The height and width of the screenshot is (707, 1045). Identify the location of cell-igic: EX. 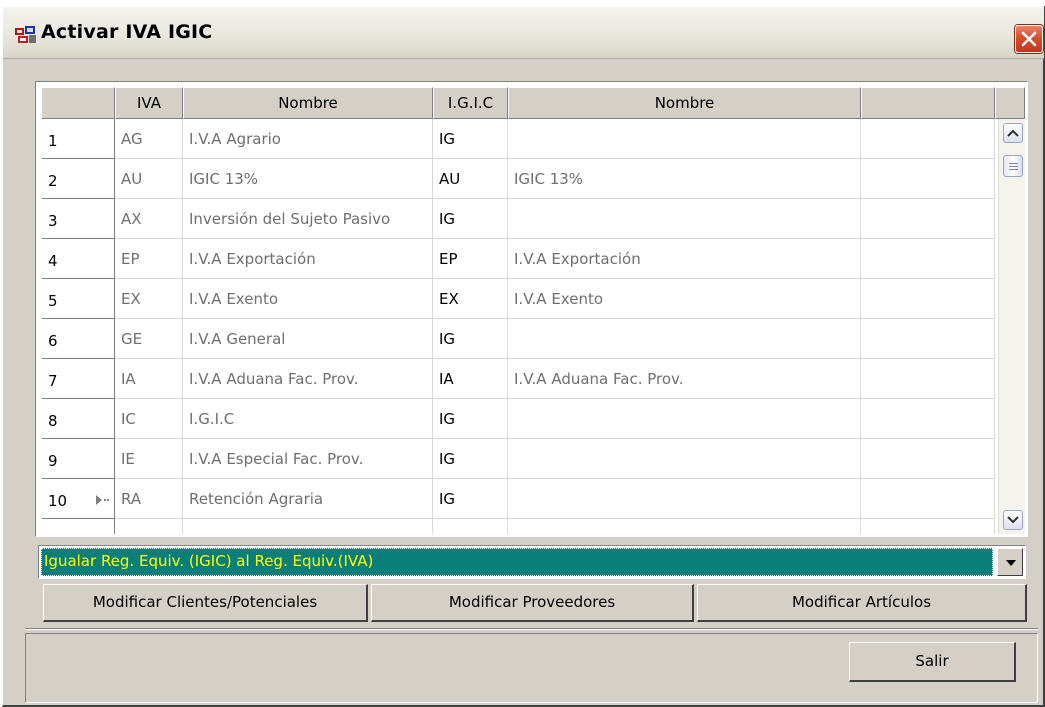
(470, 299).